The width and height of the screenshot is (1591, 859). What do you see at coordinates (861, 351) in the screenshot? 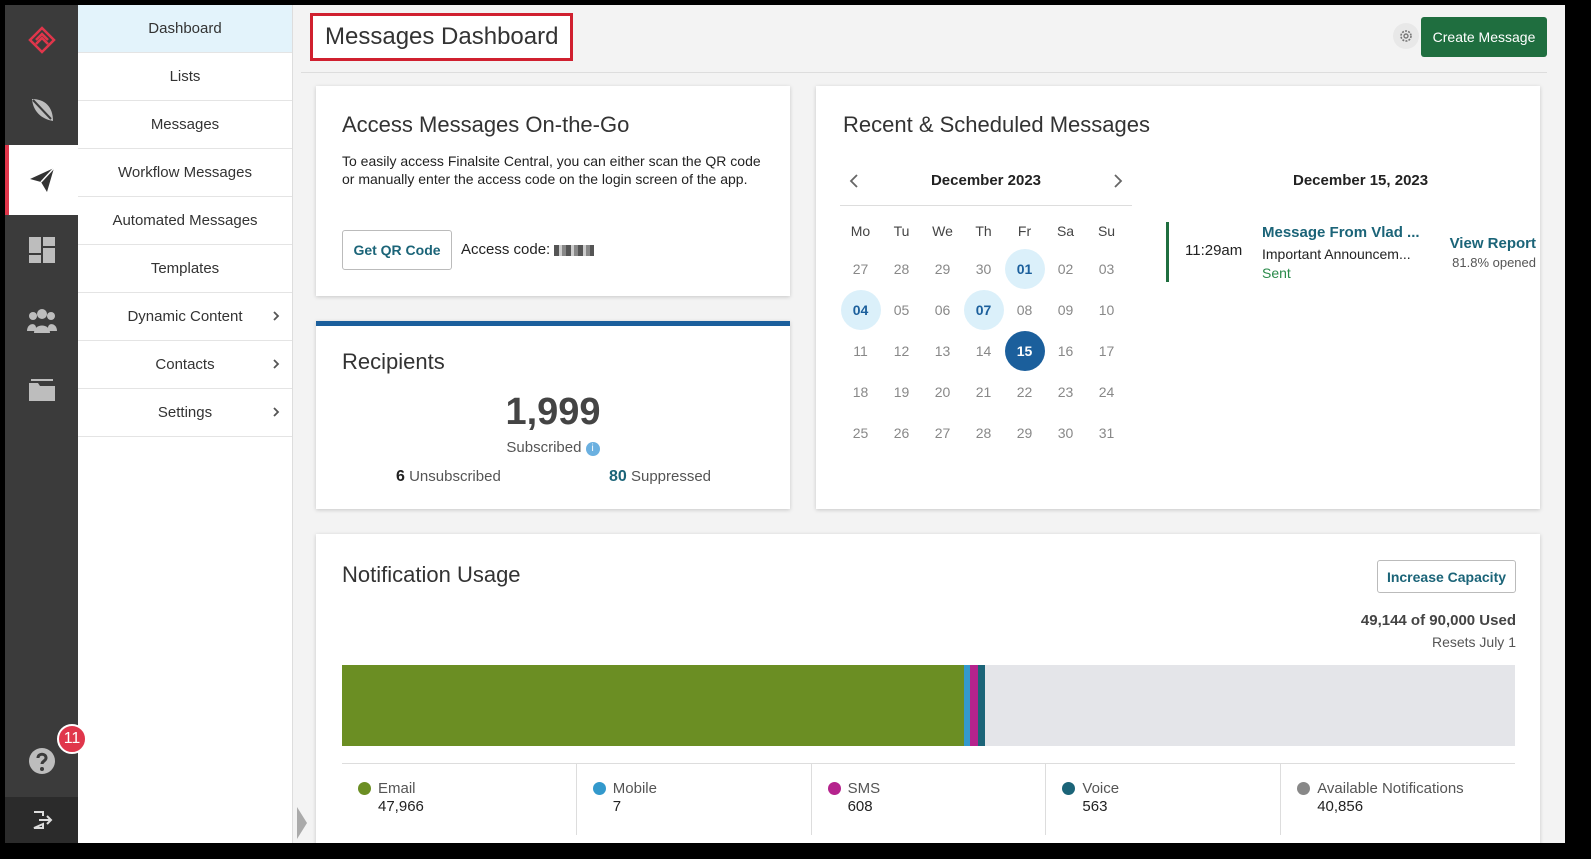
I see `calendar-day: 11` at bounding box center [861, 351].